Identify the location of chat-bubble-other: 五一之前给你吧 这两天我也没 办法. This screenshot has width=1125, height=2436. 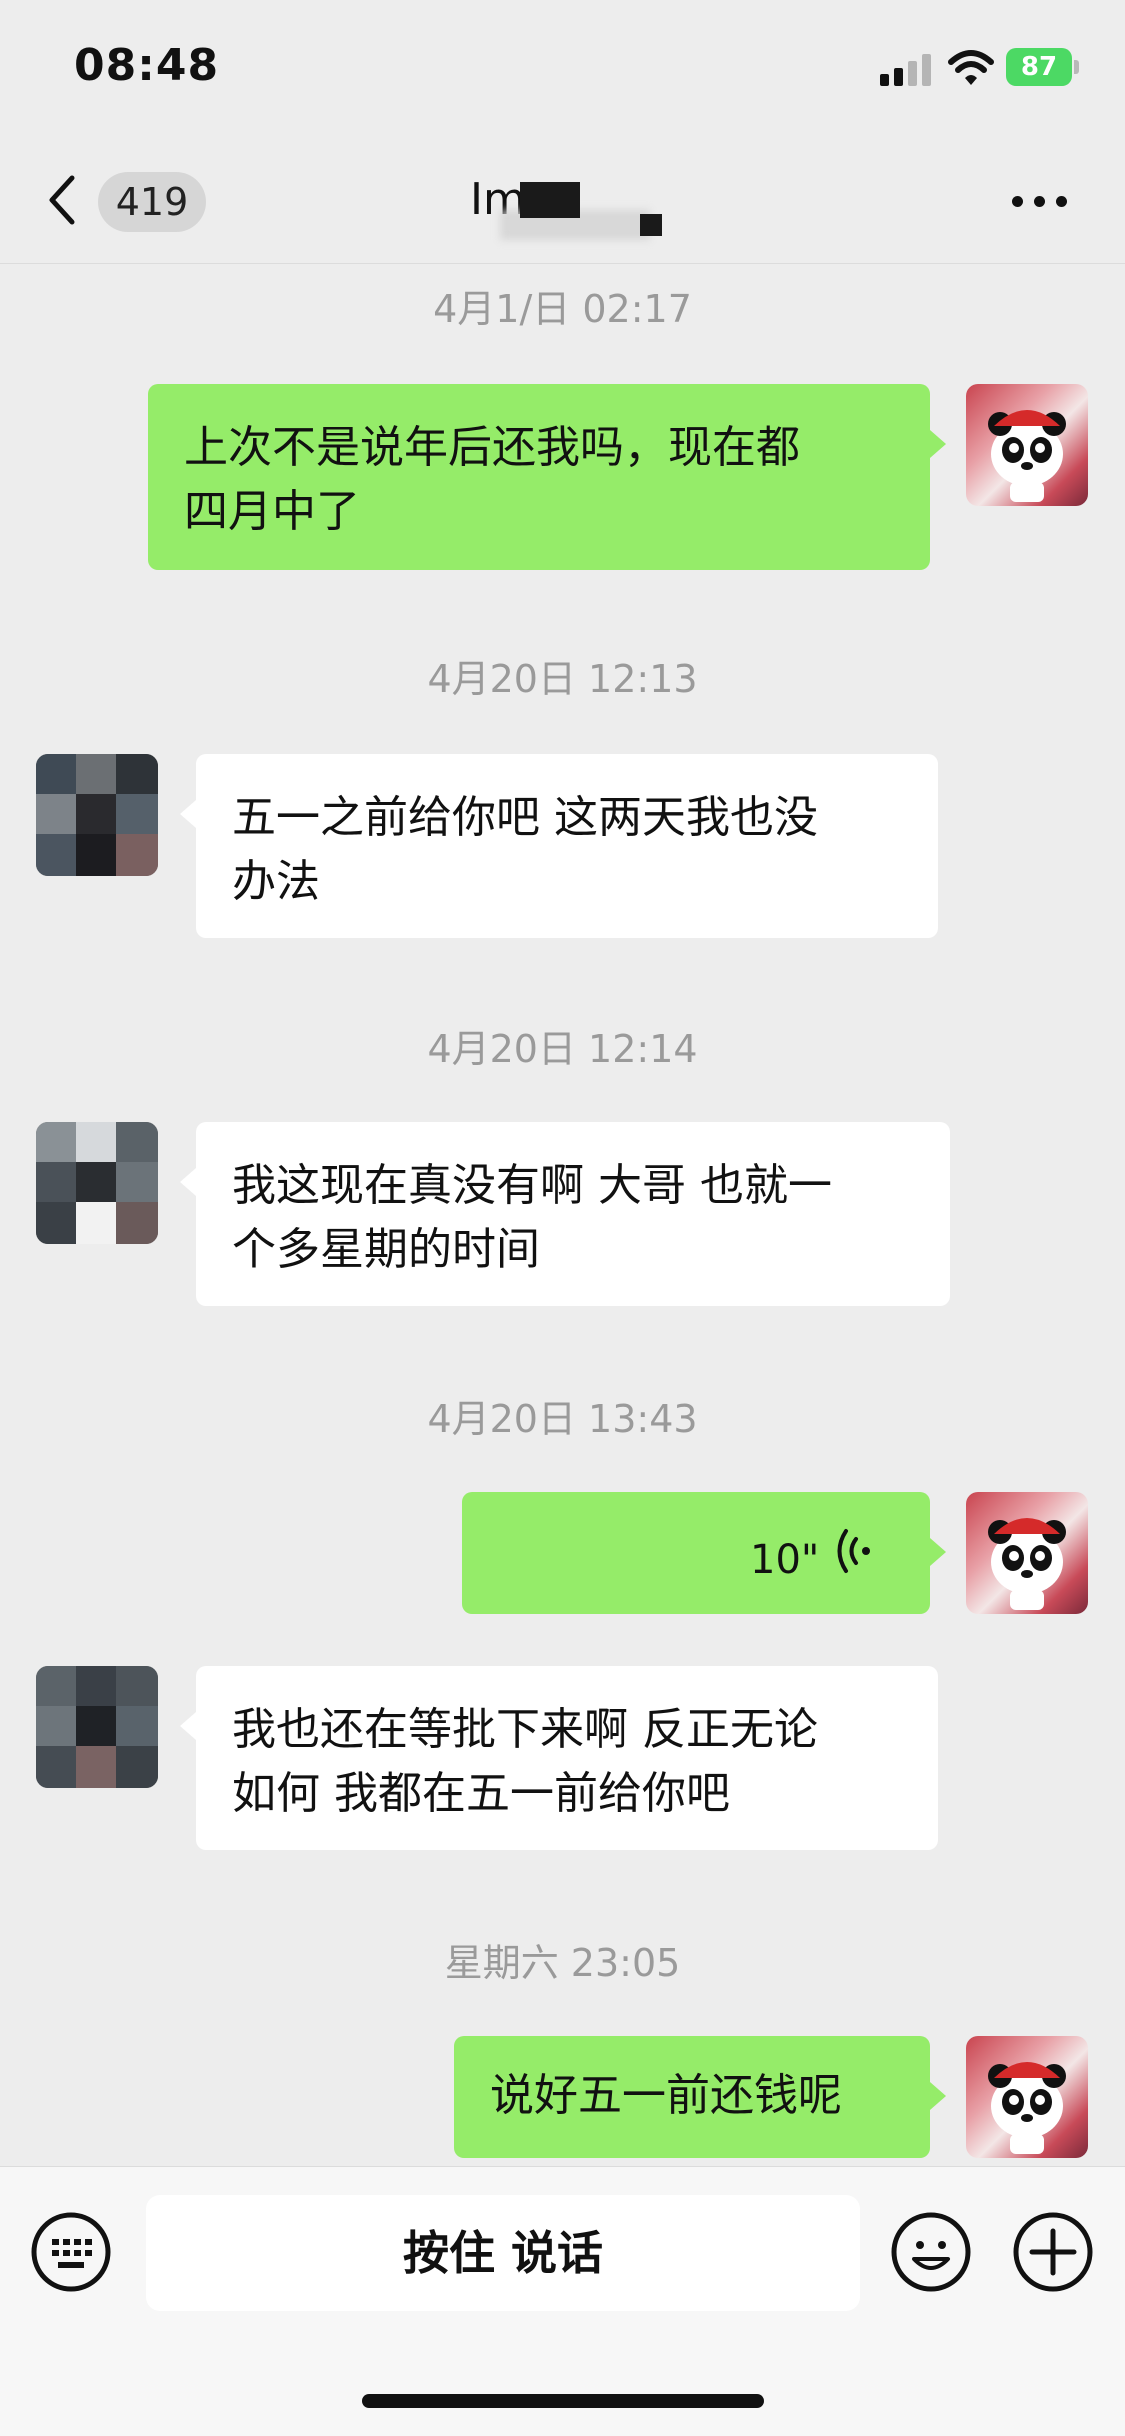
(567, 846).